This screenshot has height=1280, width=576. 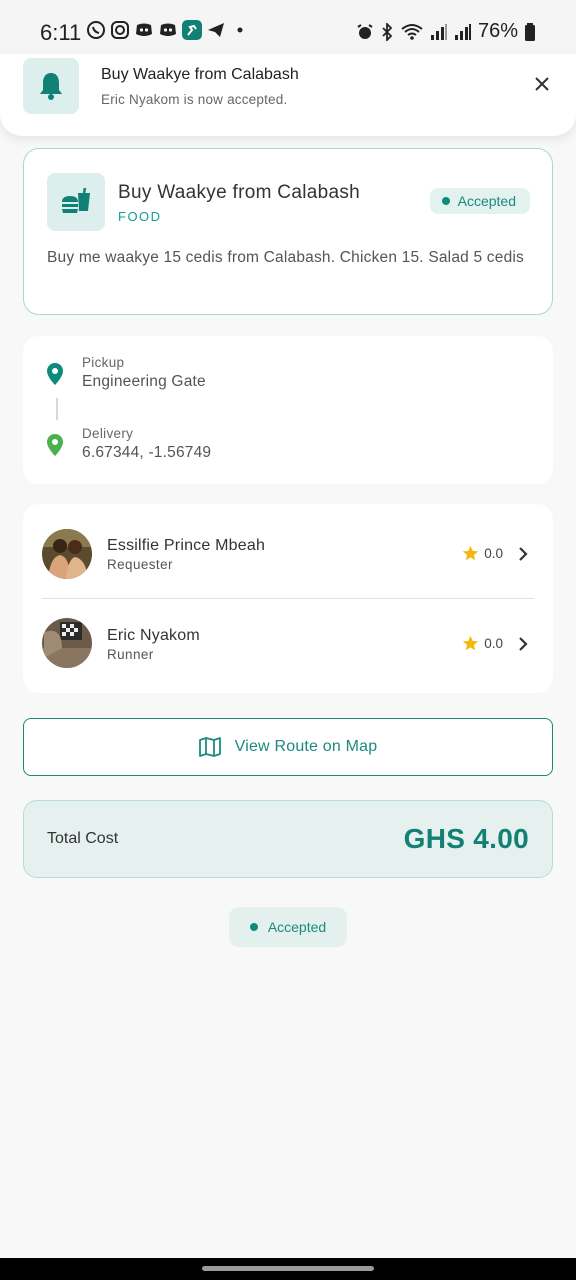 I want to click on delivery-pin-icon, so click(x=55, y=445).